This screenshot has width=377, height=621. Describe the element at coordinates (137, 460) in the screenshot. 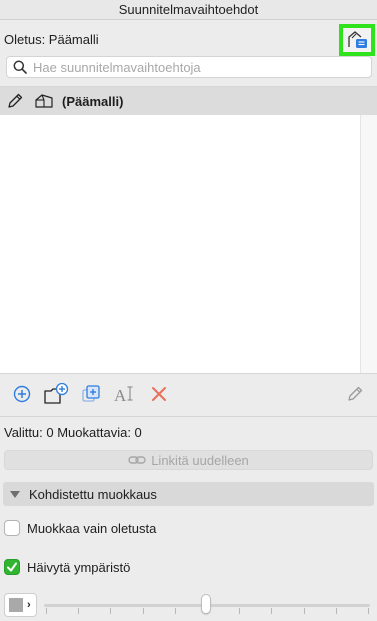

I see `link-icon` at that location.